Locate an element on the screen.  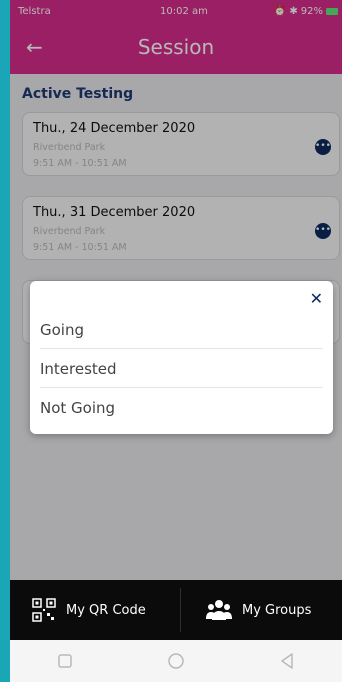
nav-my-groups-label: My Groups is located at coordinates (277, 610).